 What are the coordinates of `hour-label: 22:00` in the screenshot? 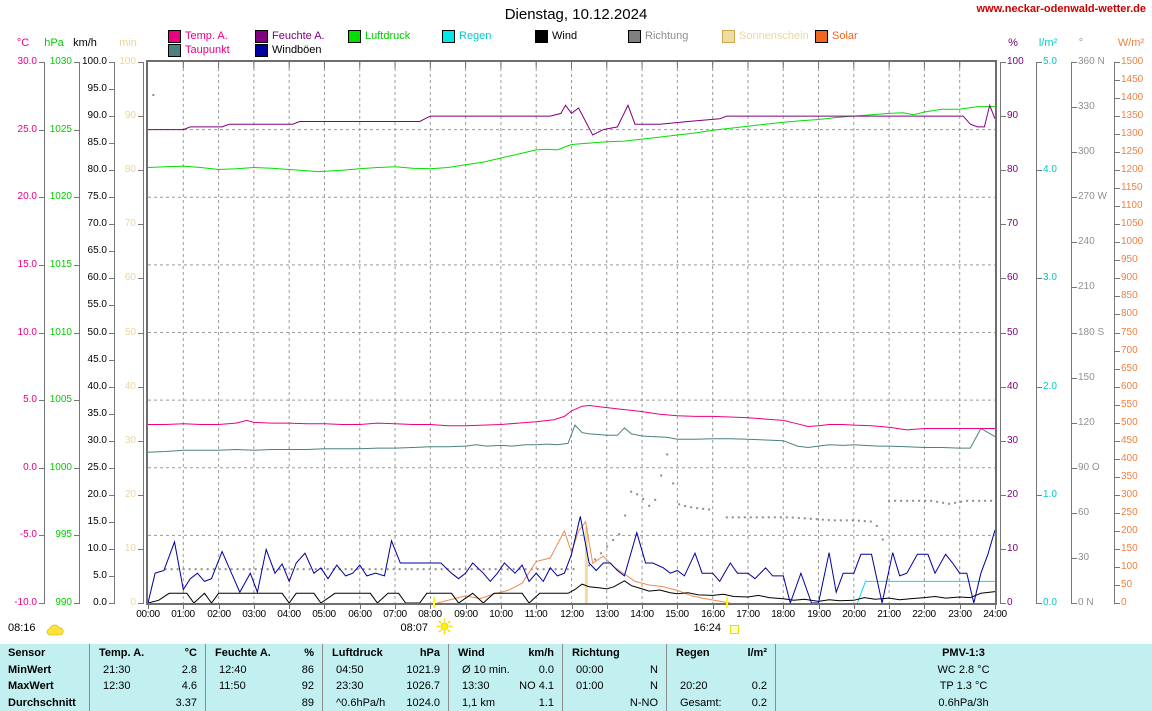 It's located at (924, 614).